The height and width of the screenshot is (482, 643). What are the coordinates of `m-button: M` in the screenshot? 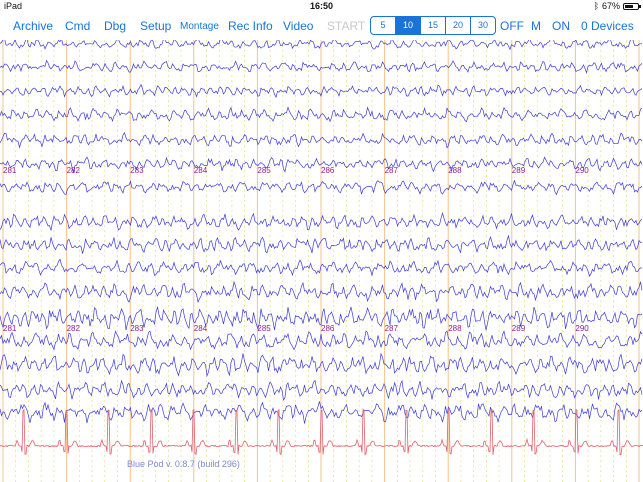 It's located at (536, 26).